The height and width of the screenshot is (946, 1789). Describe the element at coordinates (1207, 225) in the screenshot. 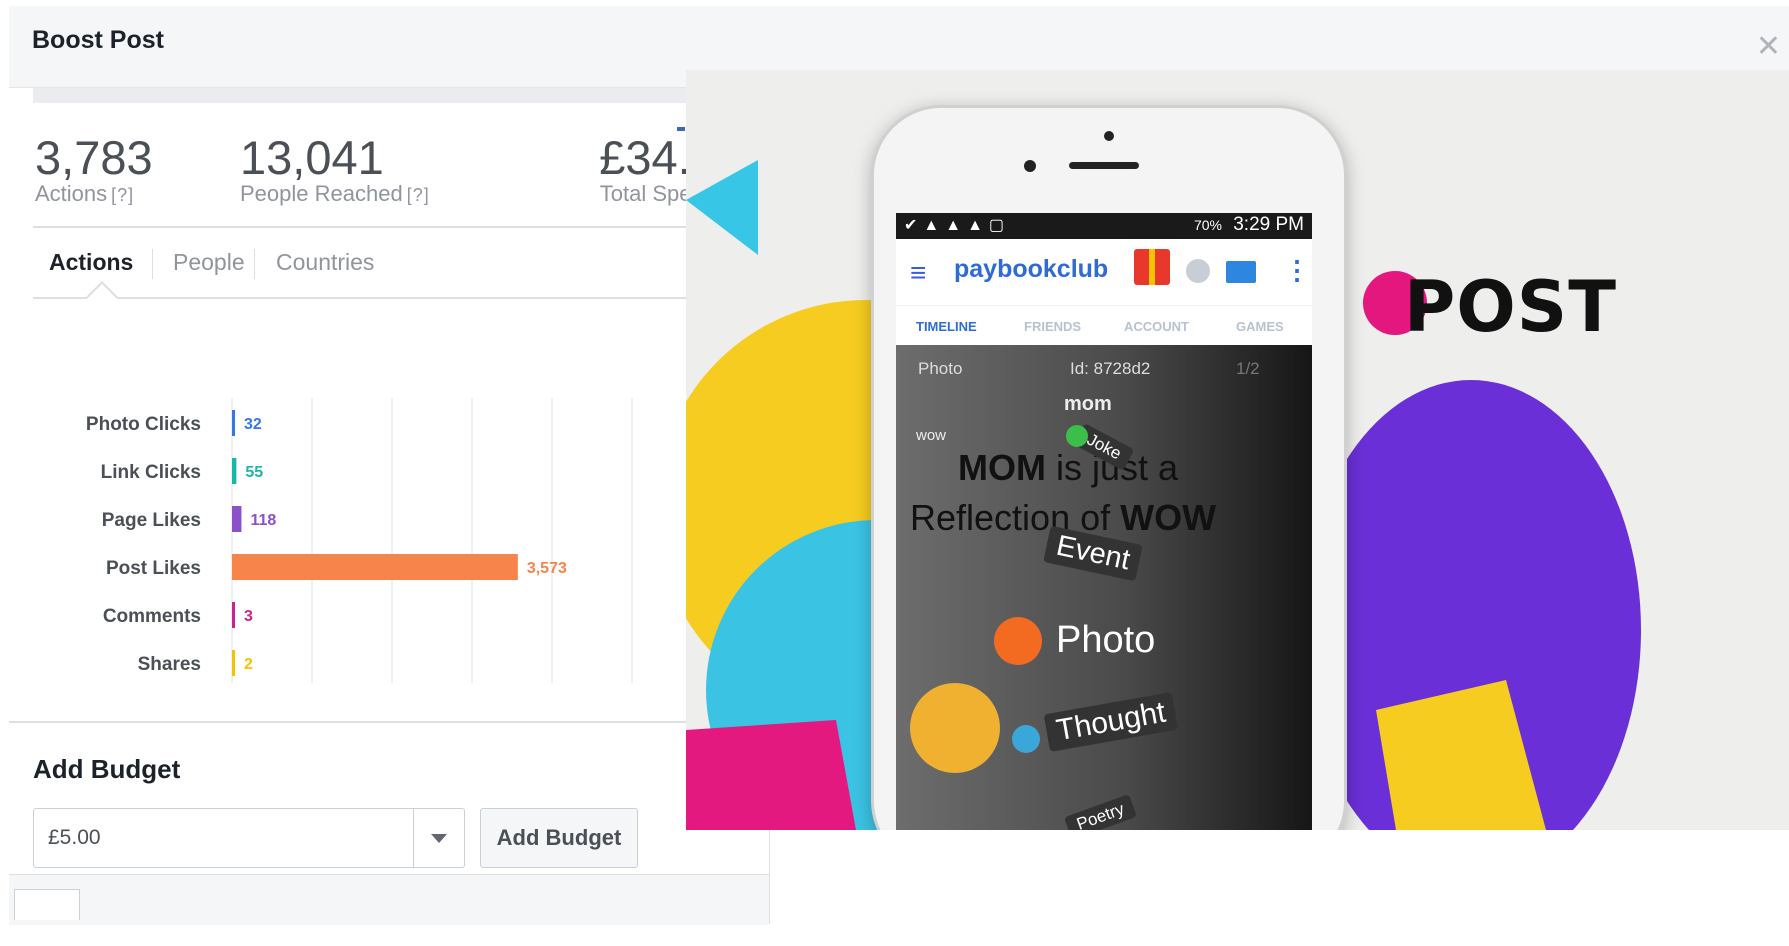

I see `battery-level: 70%` at that location.